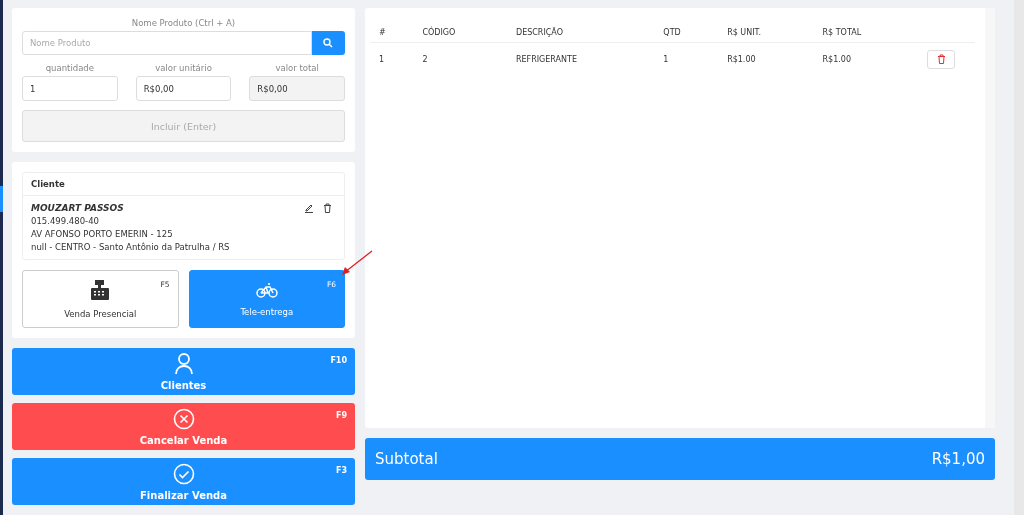 This screenshot has width=1024, height=515. I want to click on close-circle-icon, so click(183, 418).